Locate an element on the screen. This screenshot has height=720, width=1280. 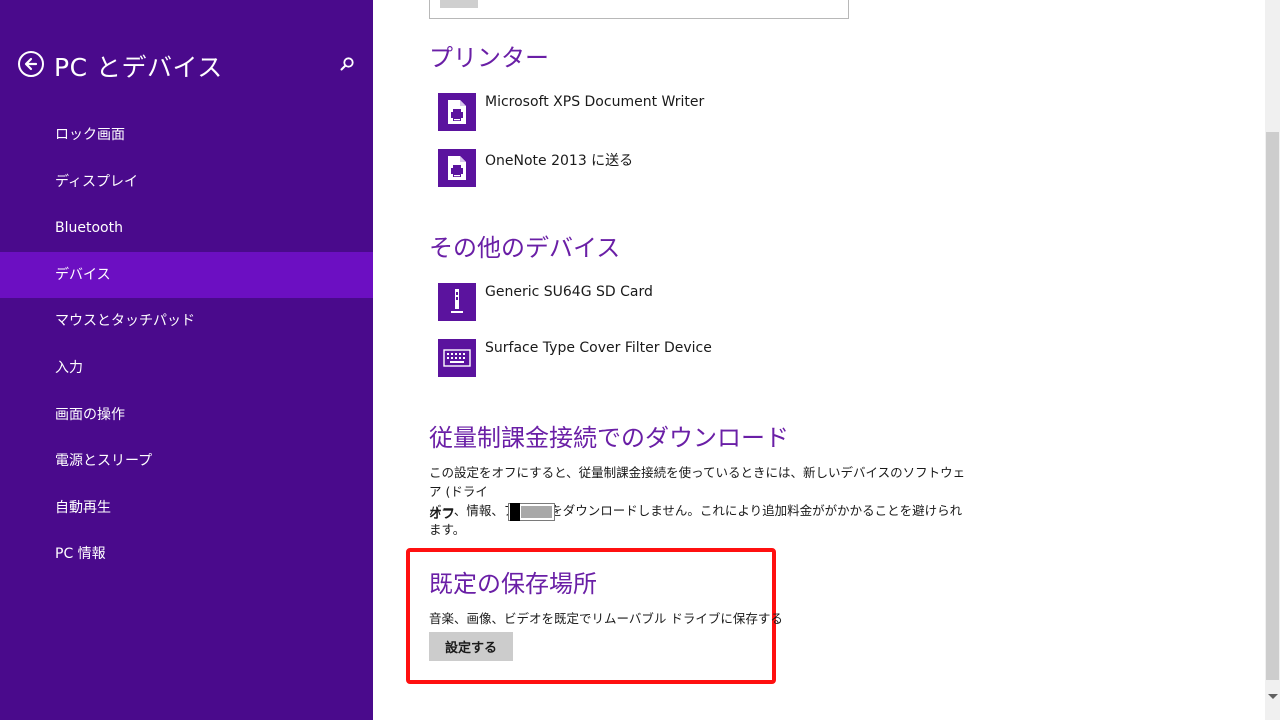
keyboard-icon is located at coordinates (457, 358).